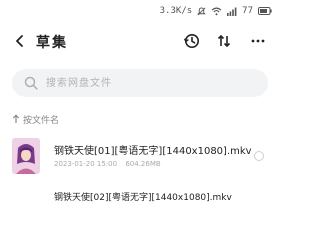  What do you see at coordinates (164, 196) in the screenshot?
I see `file-name: 钢铁天使[02][粤语无字][1440x1080].mkv` at bounding box center [164, 196].